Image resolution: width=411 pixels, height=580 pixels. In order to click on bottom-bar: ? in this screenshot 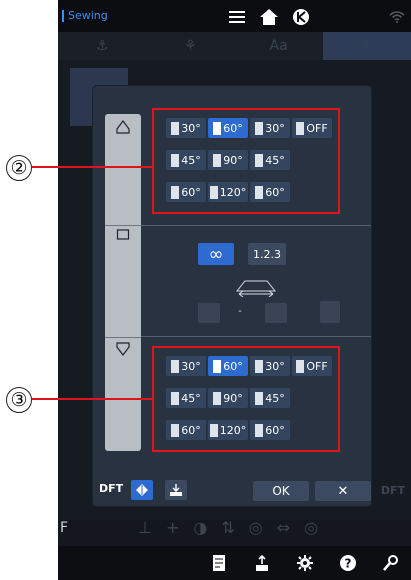, I will do `click(234, 563)`.